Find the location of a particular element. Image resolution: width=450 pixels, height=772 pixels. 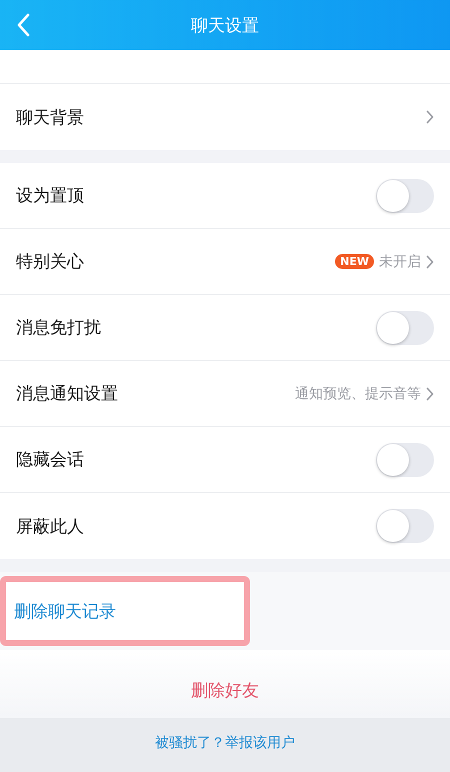

row-label: 消息免打扰 is located at coordinates (58, 328).